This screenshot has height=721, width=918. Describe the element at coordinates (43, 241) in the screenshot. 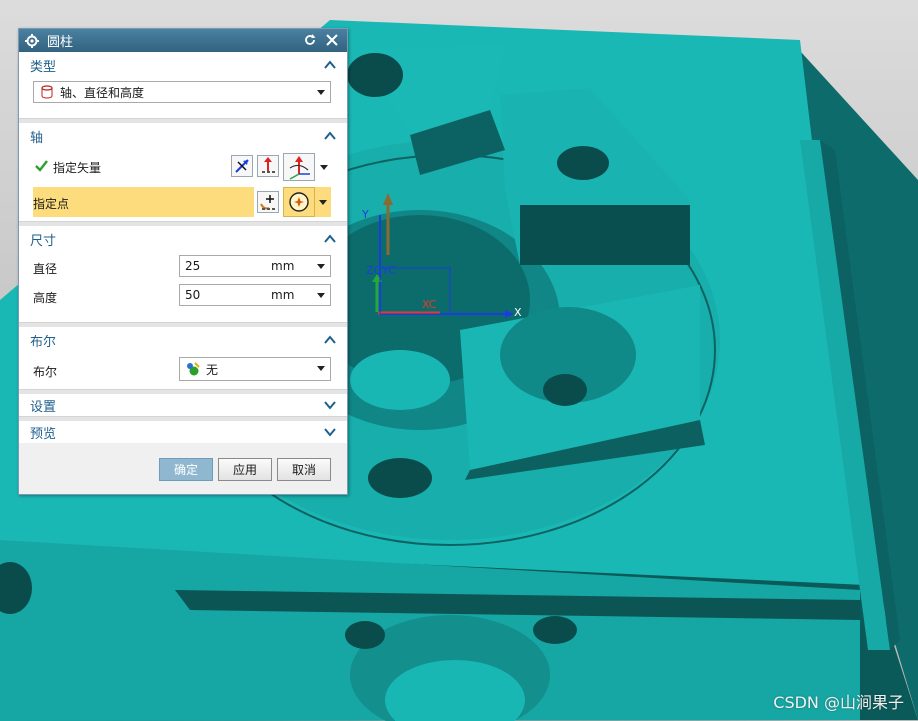

I see `section-dimensions-label: 尺寸` at that location.